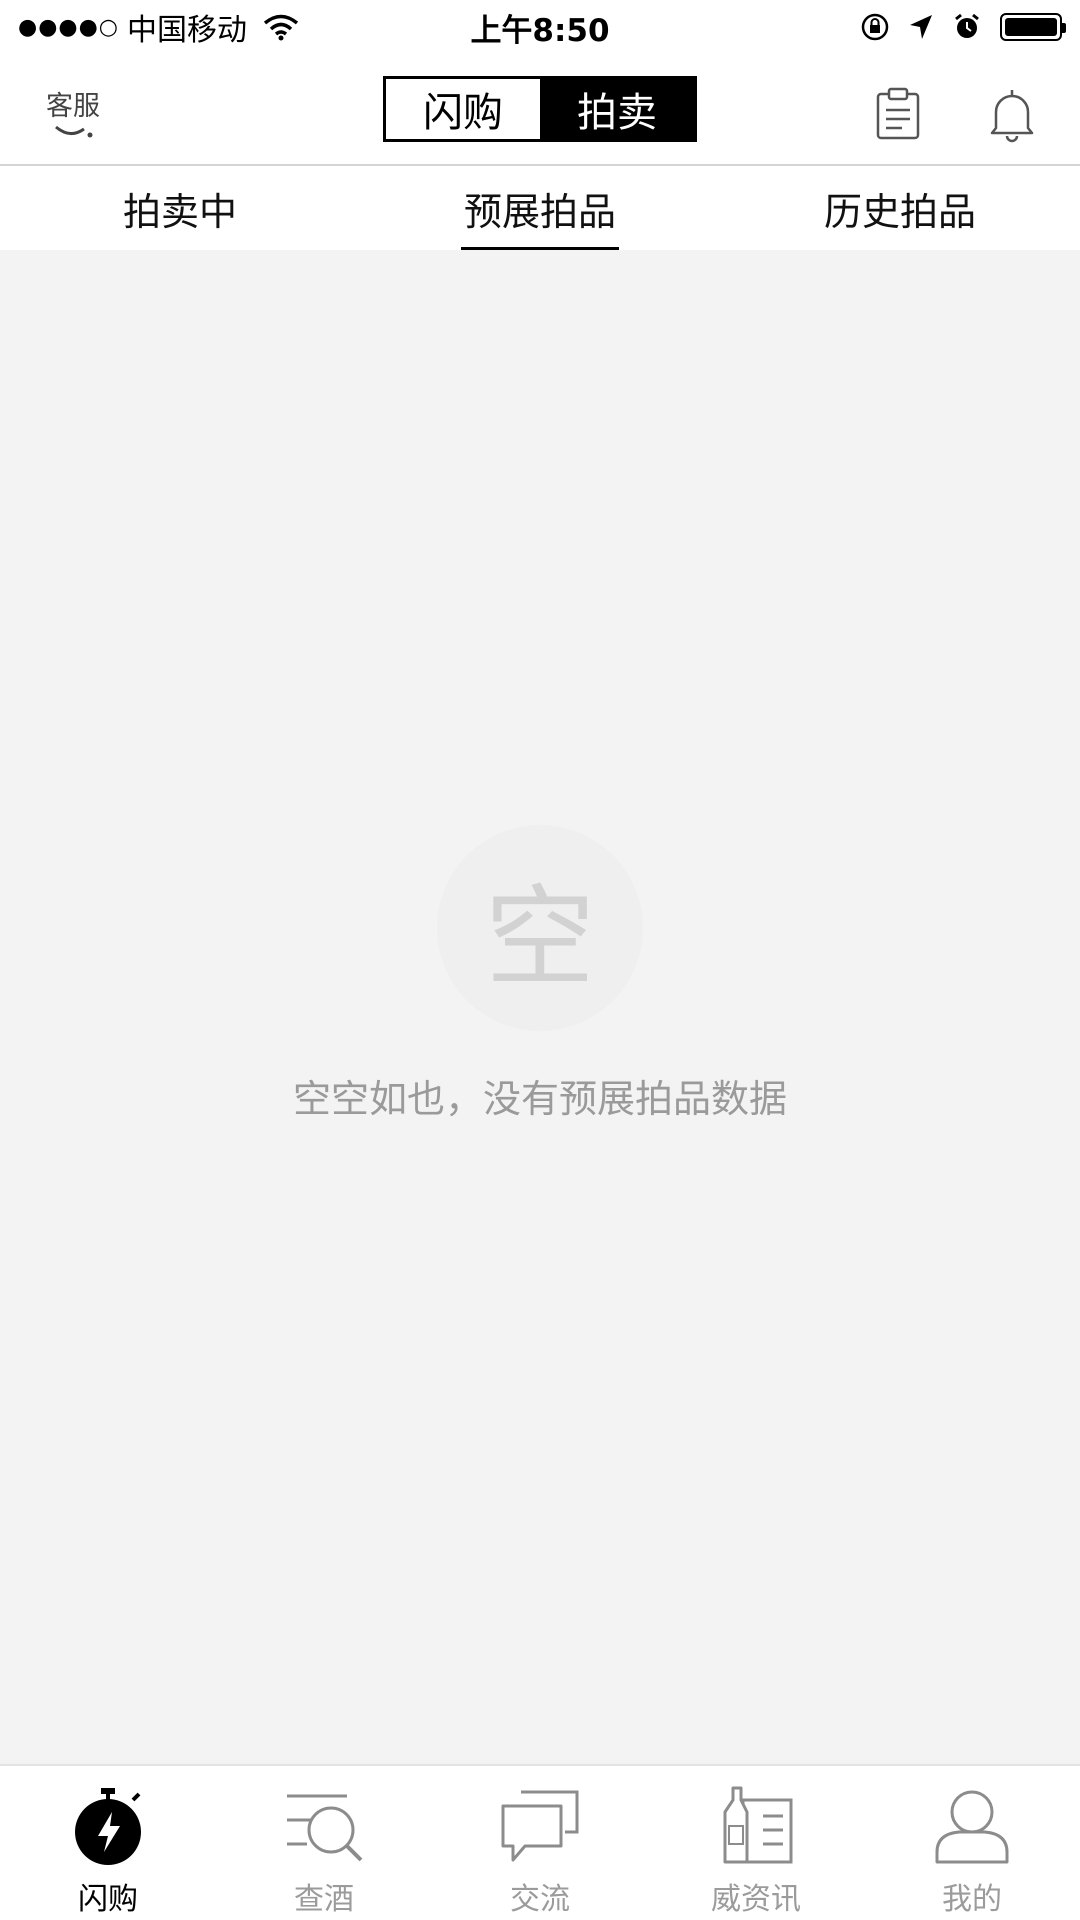 This screenshot has height=1920, width=1080. What do you see at coordinates (540, 27) in the screenshot?
I see `status-bar: ●●●●○ 中国移动 上午8:50` at bounding box center [540, 27].